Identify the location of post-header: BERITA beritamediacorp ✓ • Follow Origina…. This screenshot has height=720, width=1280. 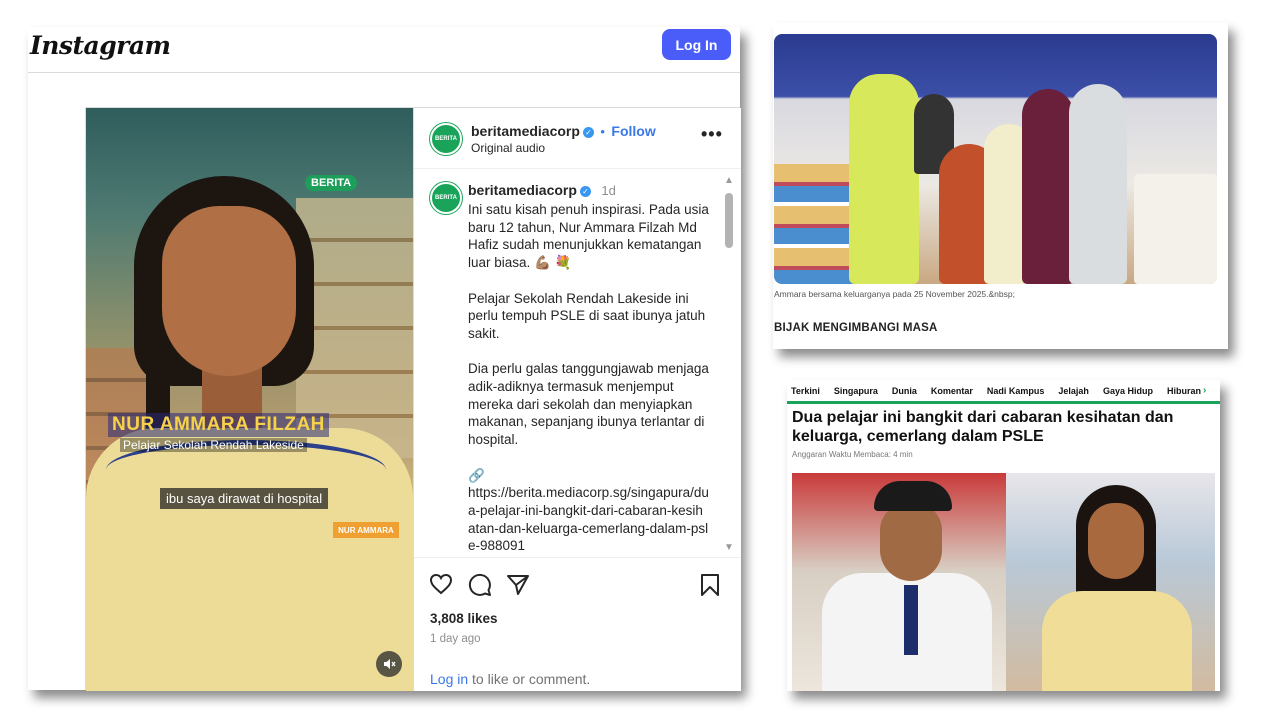
(577, 138).